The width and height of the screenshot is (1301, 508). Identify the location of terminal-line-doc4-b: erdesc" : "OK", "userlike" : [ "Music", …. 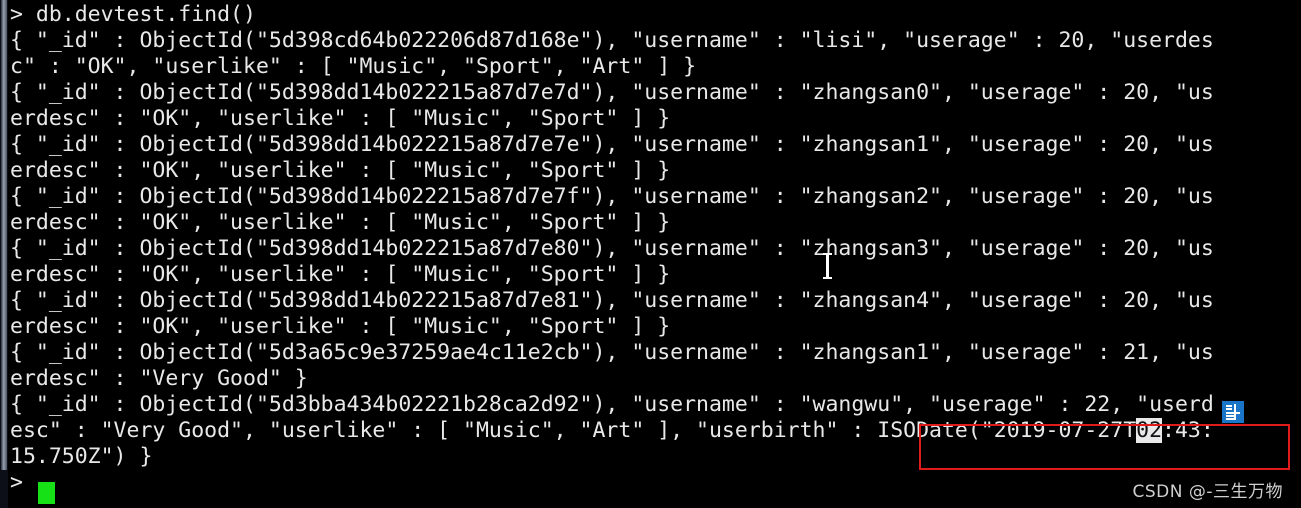
(340, 222).